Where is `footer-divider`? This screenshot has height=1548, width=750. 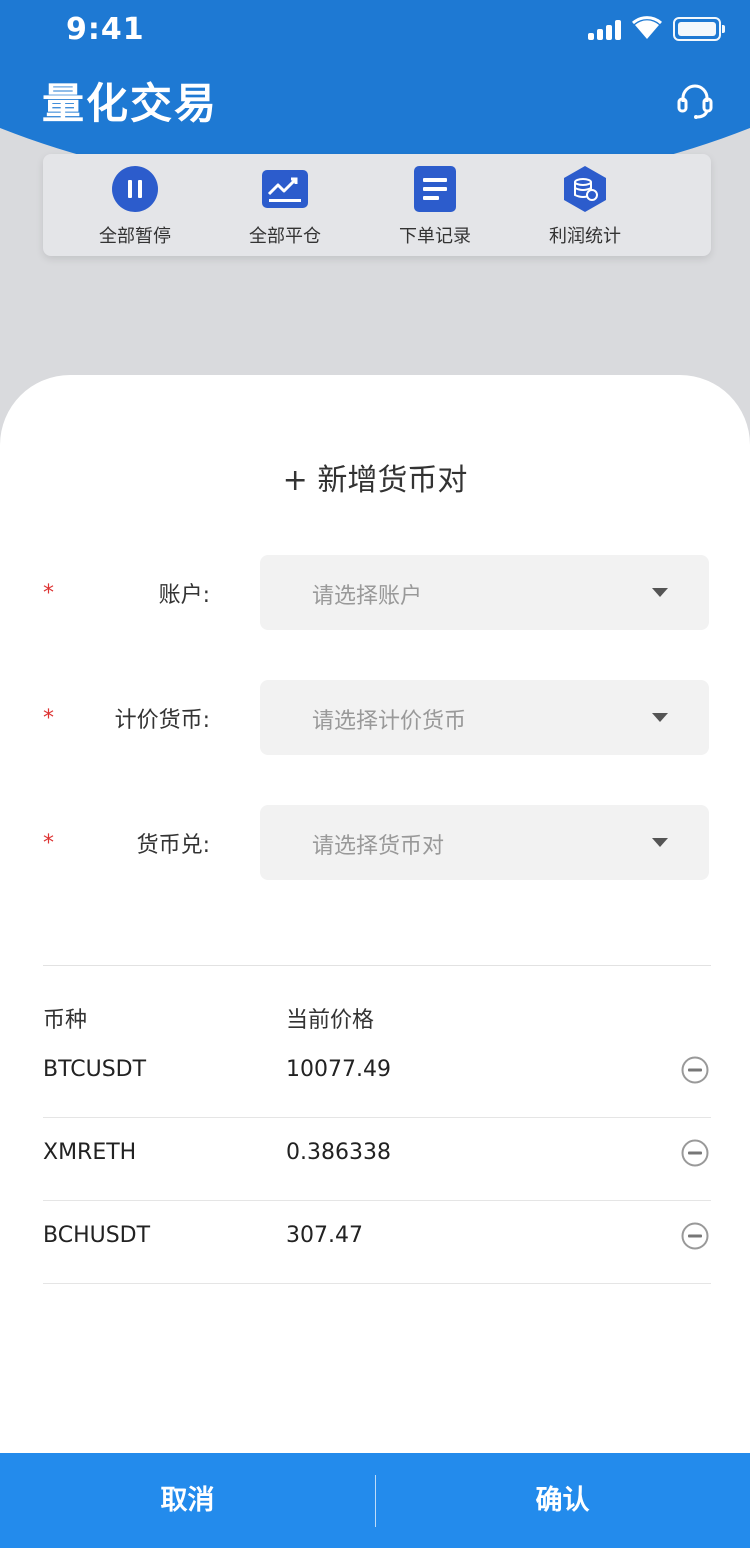 footer-divider is located at coordinates (375, 1501).